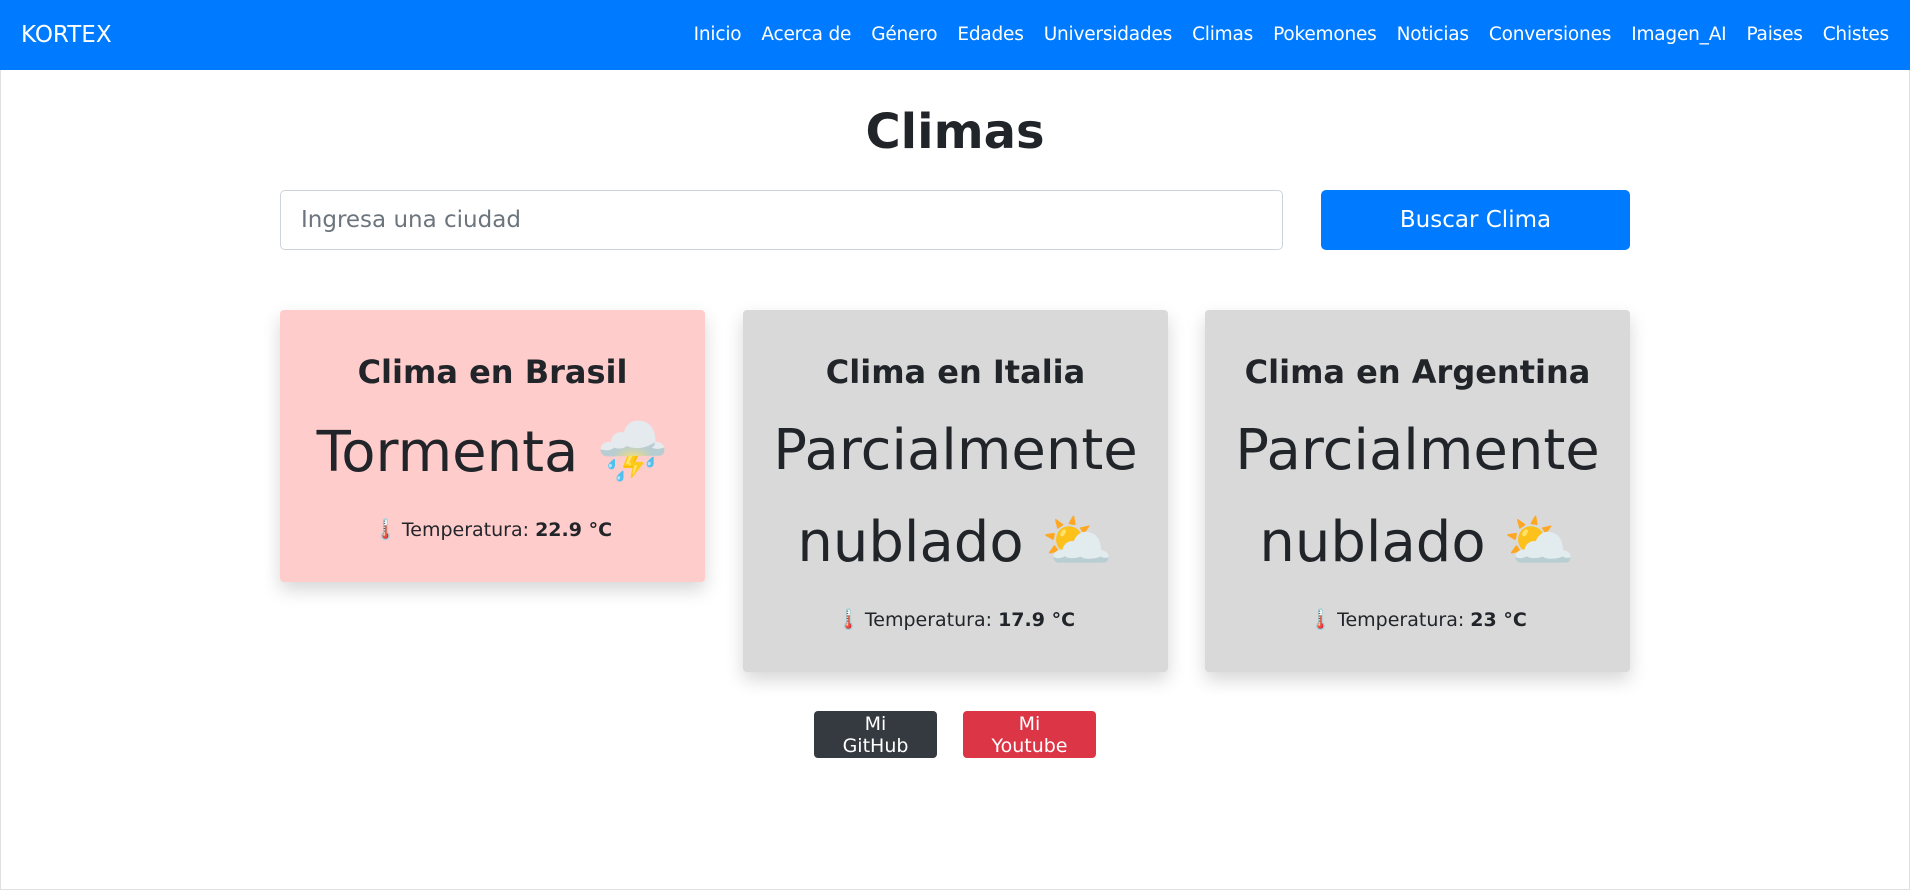 The image size is (1910, 890). I want to click on page-title: Climas, so click(955, 132).